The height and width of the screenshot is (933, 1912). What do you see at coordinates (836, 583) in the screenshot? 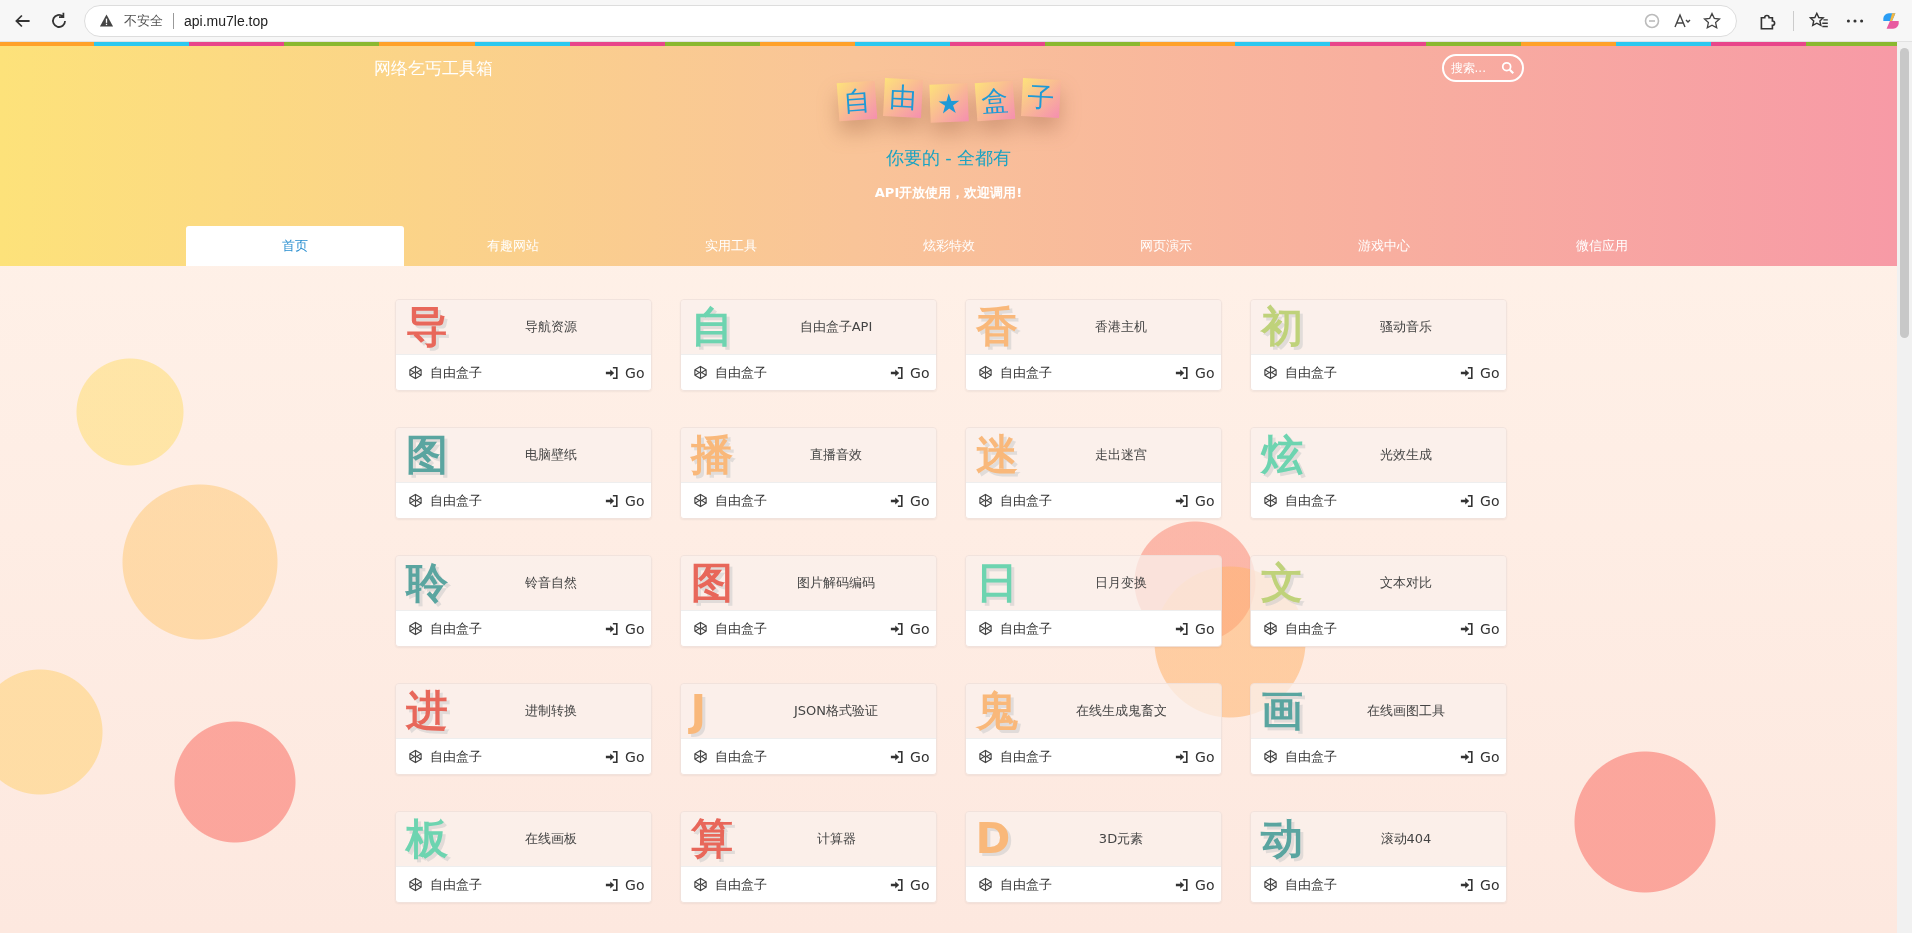
I see `card-title: 图片解码编码` at bounding box center [836, 583].